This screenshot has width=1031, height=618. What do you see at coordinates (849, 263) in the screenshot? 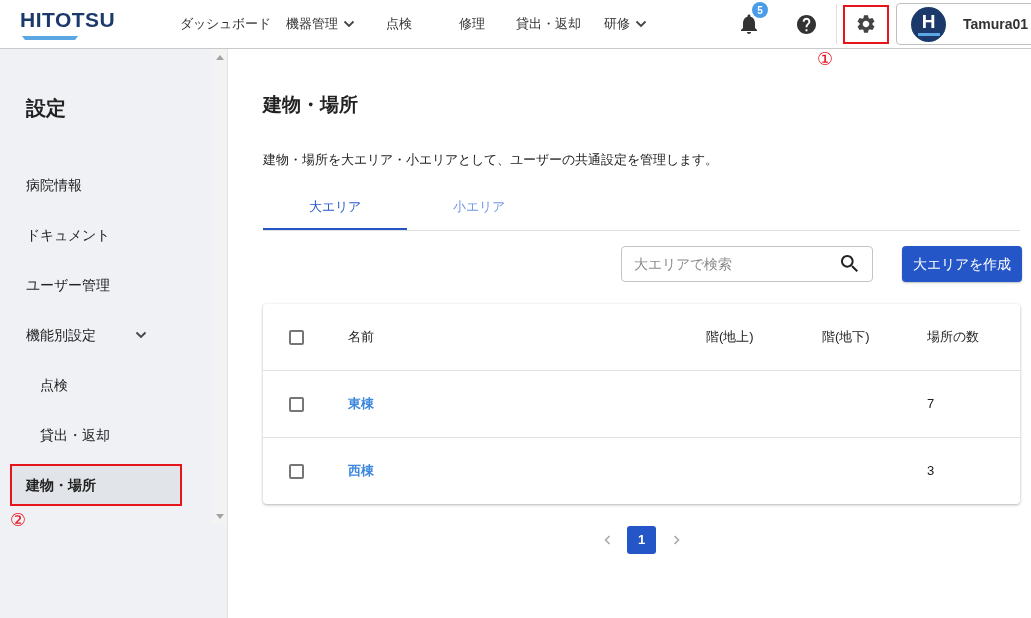
I see `search-icon` at bounding box center [849, 263].